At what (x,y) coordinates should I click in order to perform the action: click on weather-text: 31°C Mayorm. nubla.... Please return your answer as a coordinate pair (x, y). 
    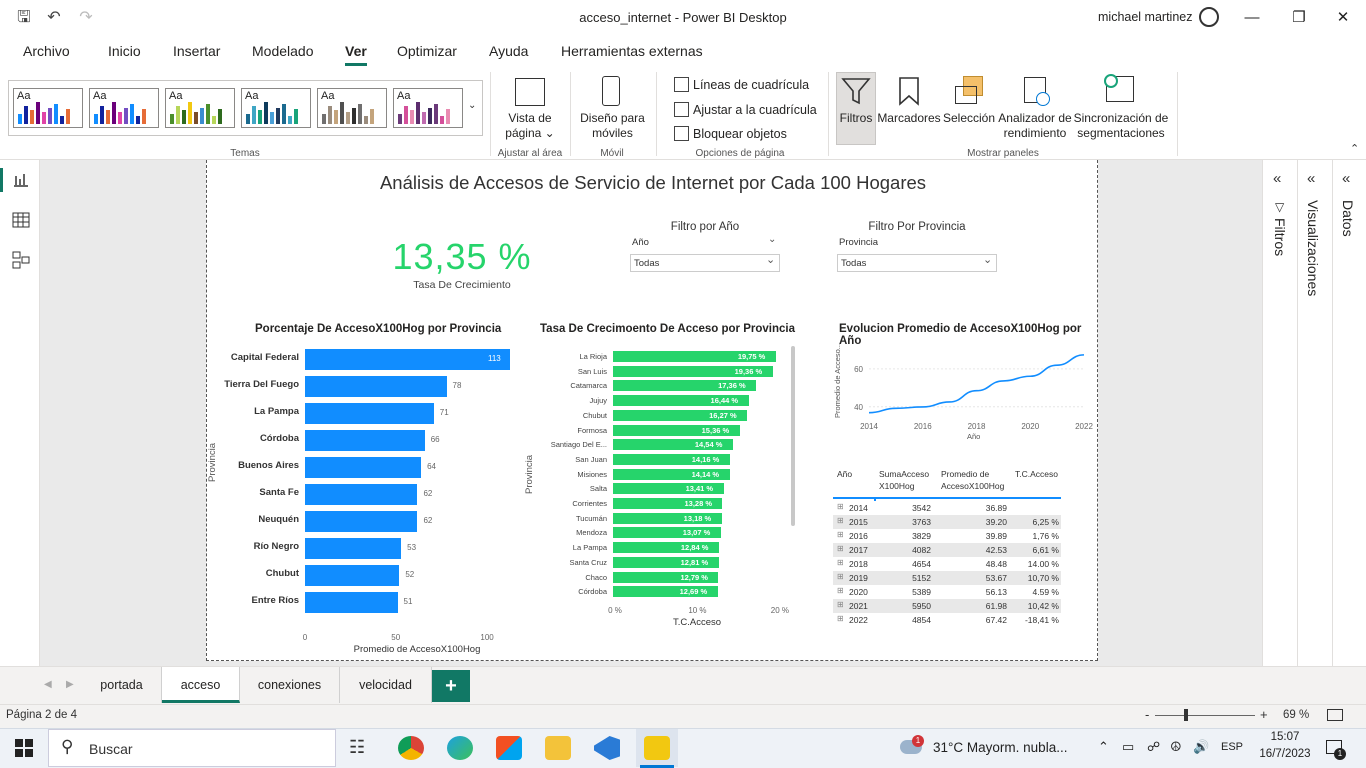
    Looking at the image, I should click on (1000, 747).